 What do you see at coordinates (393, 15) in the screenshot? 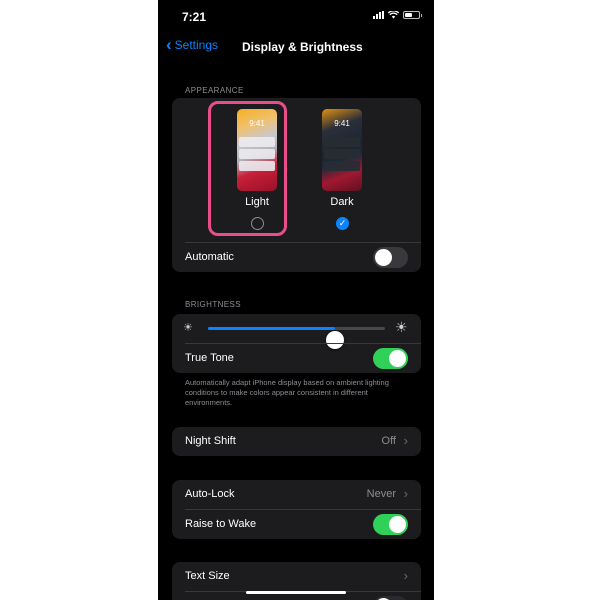
I see `wifi-icon` at bounding box center [393, 15].